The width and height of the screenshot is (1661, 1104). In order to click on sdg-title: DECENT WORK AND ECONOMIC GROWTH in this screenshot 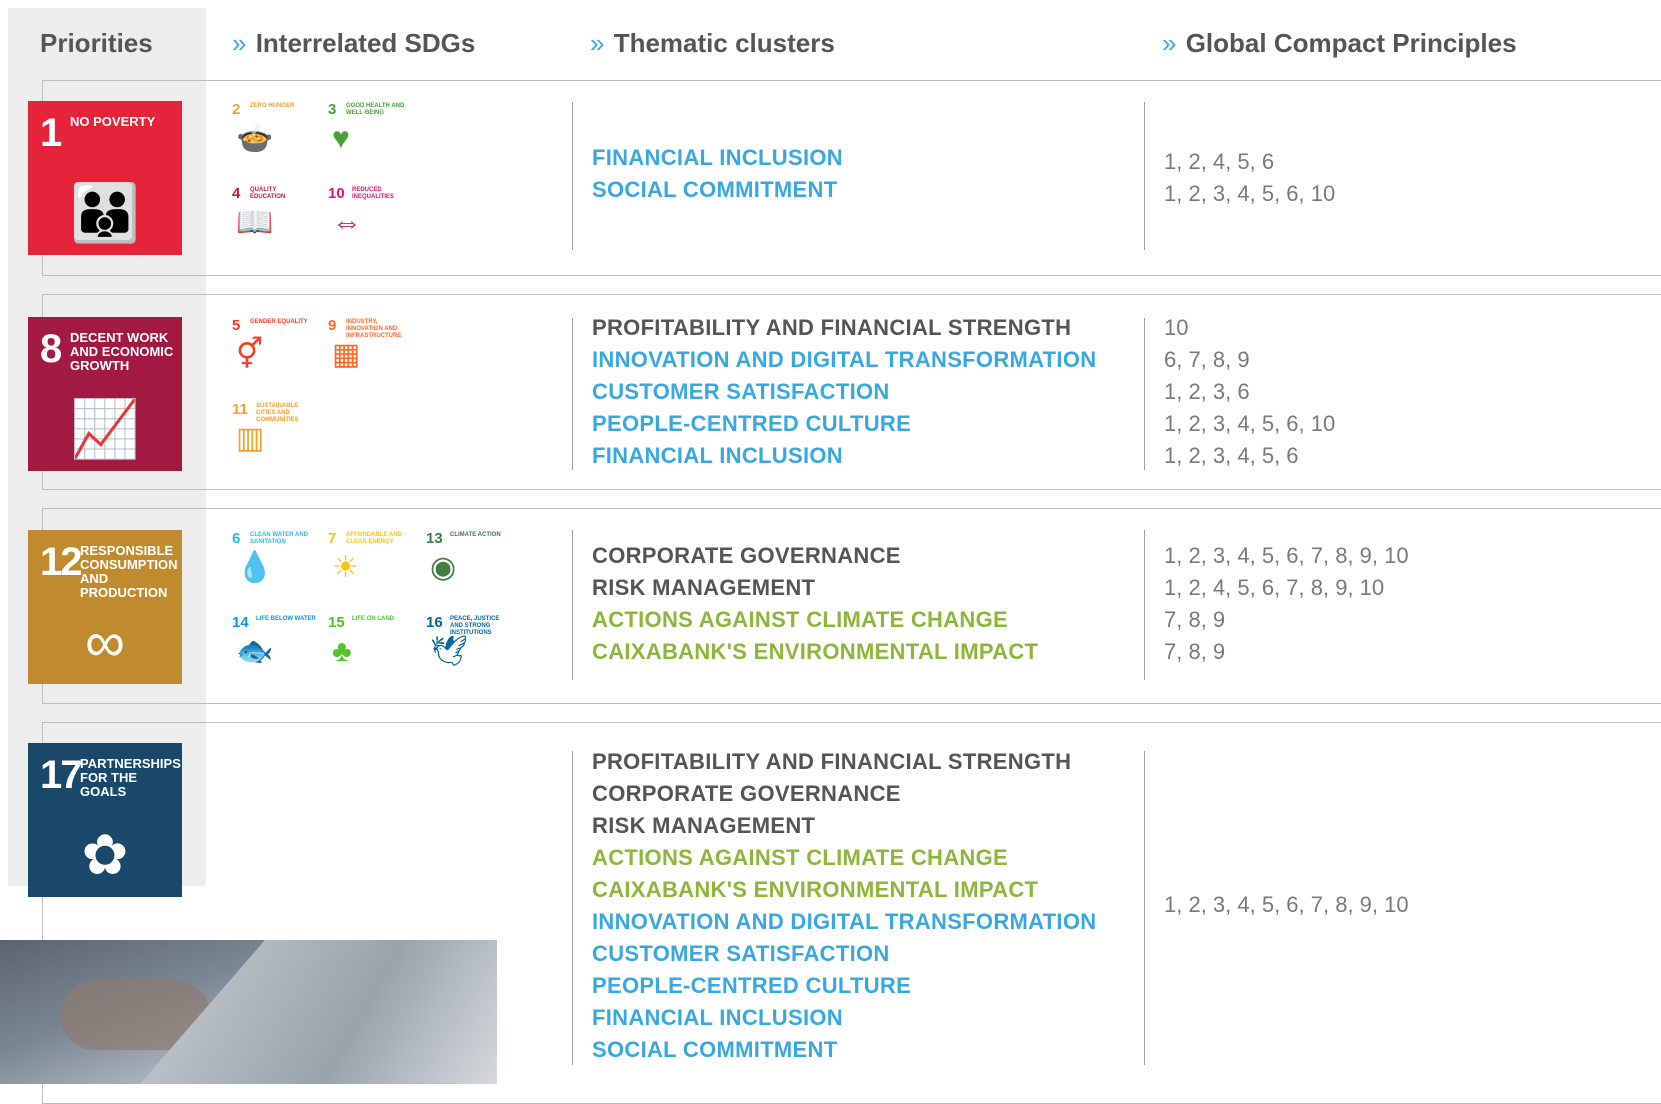, I will do `click(122, 351)`.